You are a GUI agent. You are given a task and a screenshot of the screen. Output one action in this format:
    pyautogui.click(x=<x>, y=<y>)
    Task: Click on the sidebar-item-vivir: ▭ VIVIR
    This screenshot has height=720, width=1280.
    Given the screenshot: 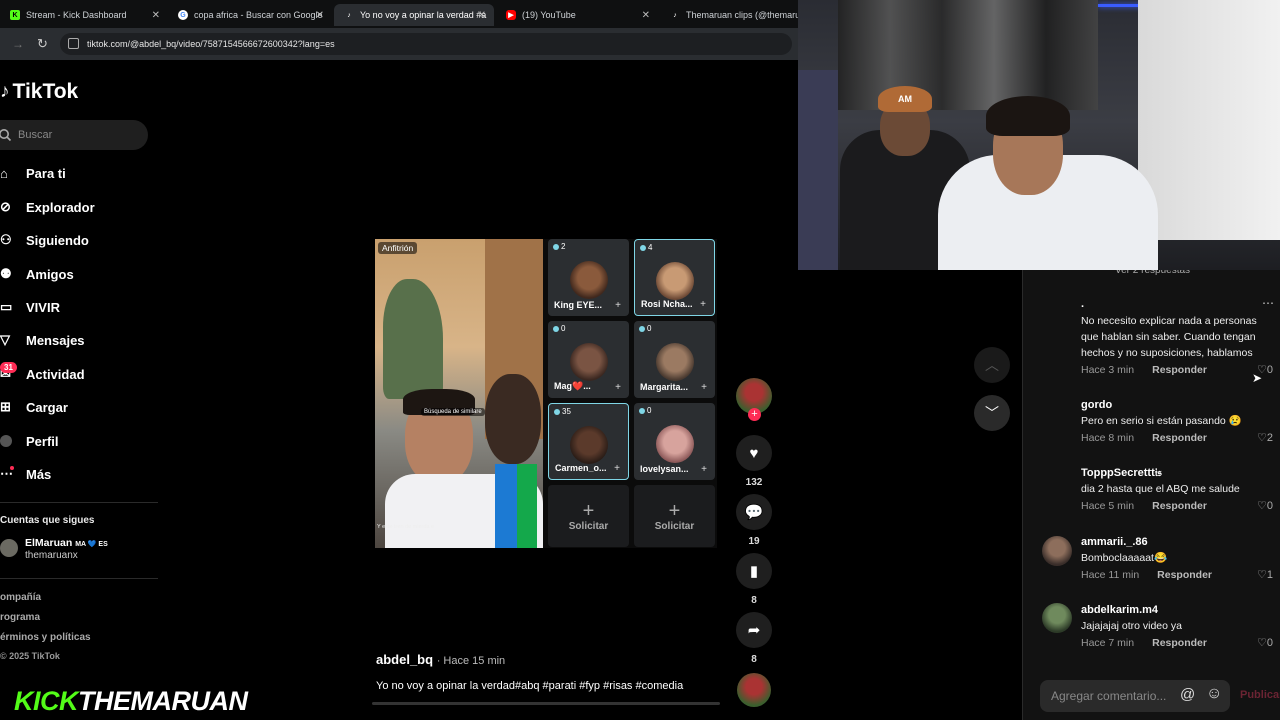 What is the action you would take?
    pyautogui.click(x=30, y=307)
    